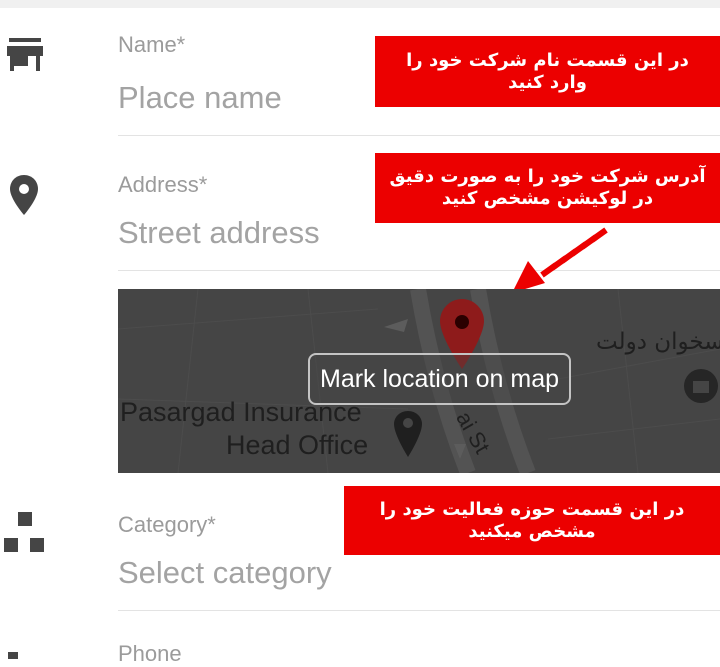  I want to click on category-divider, so click(419, 610).